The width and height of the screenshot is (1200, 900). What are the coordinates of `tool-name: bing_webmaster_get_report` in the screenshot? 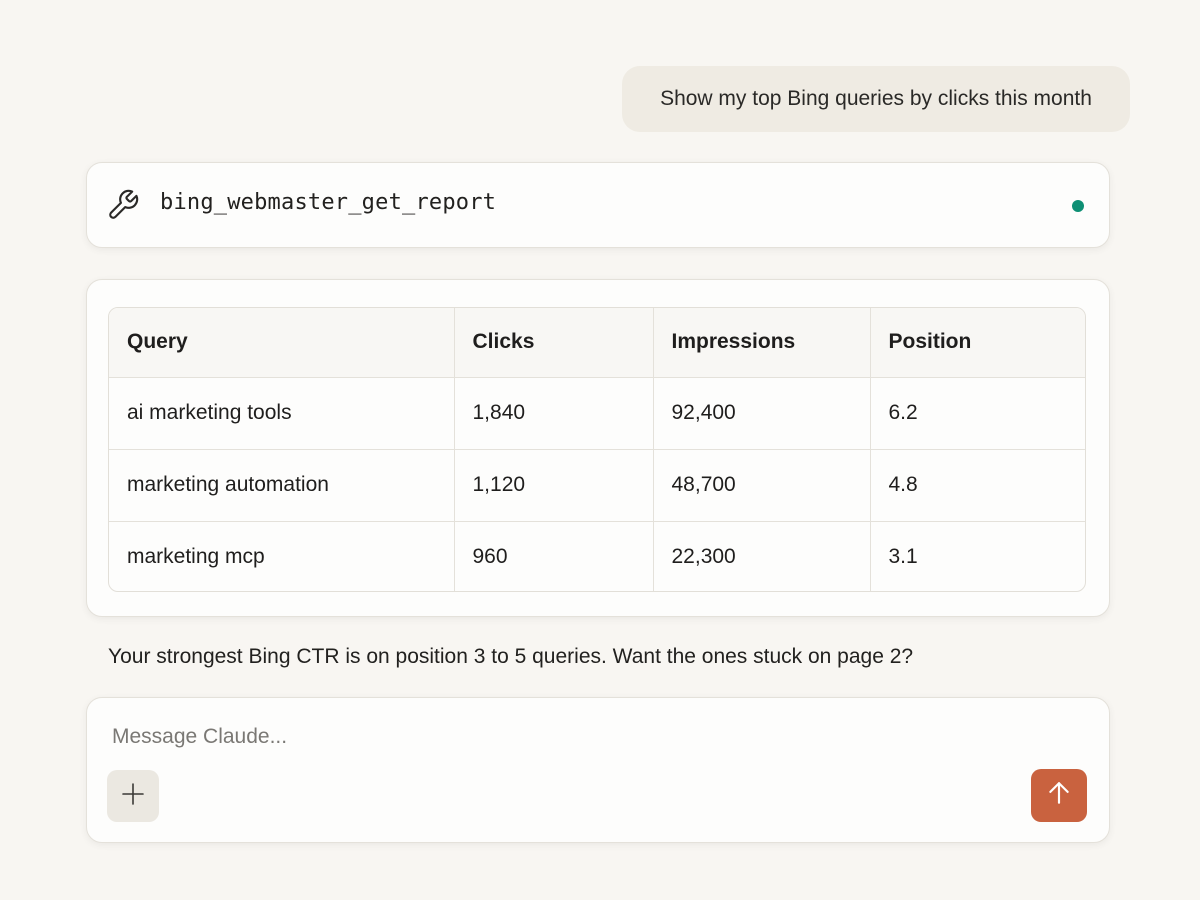 It's located at (328, 202).